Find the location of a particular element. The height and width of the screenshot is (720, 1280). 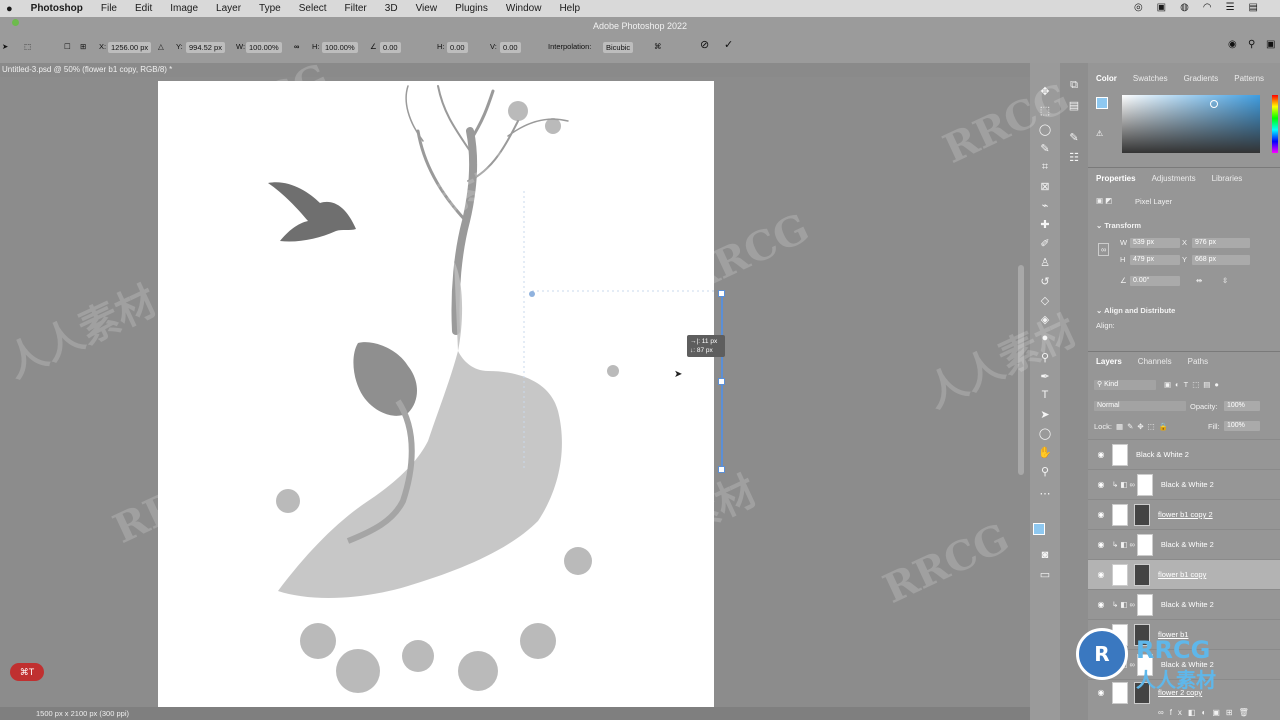

layer-filter-icons: ▣◐T⬚▤● is located at coordinates (1193, 384).